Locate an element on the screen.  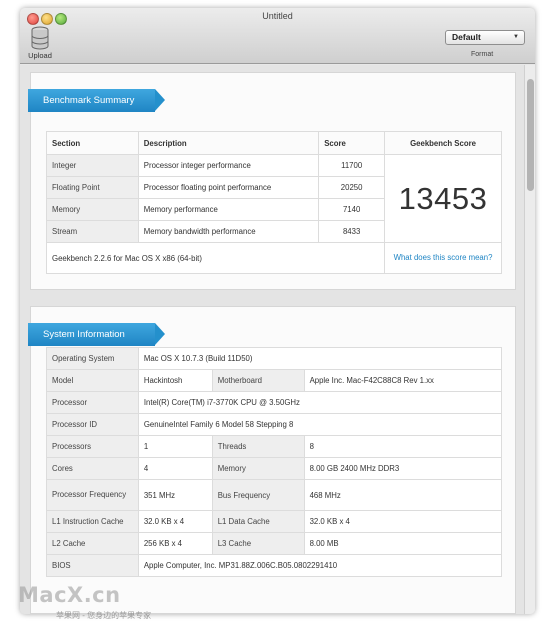
format-select-value: Default is located at coordinates (466, 37).